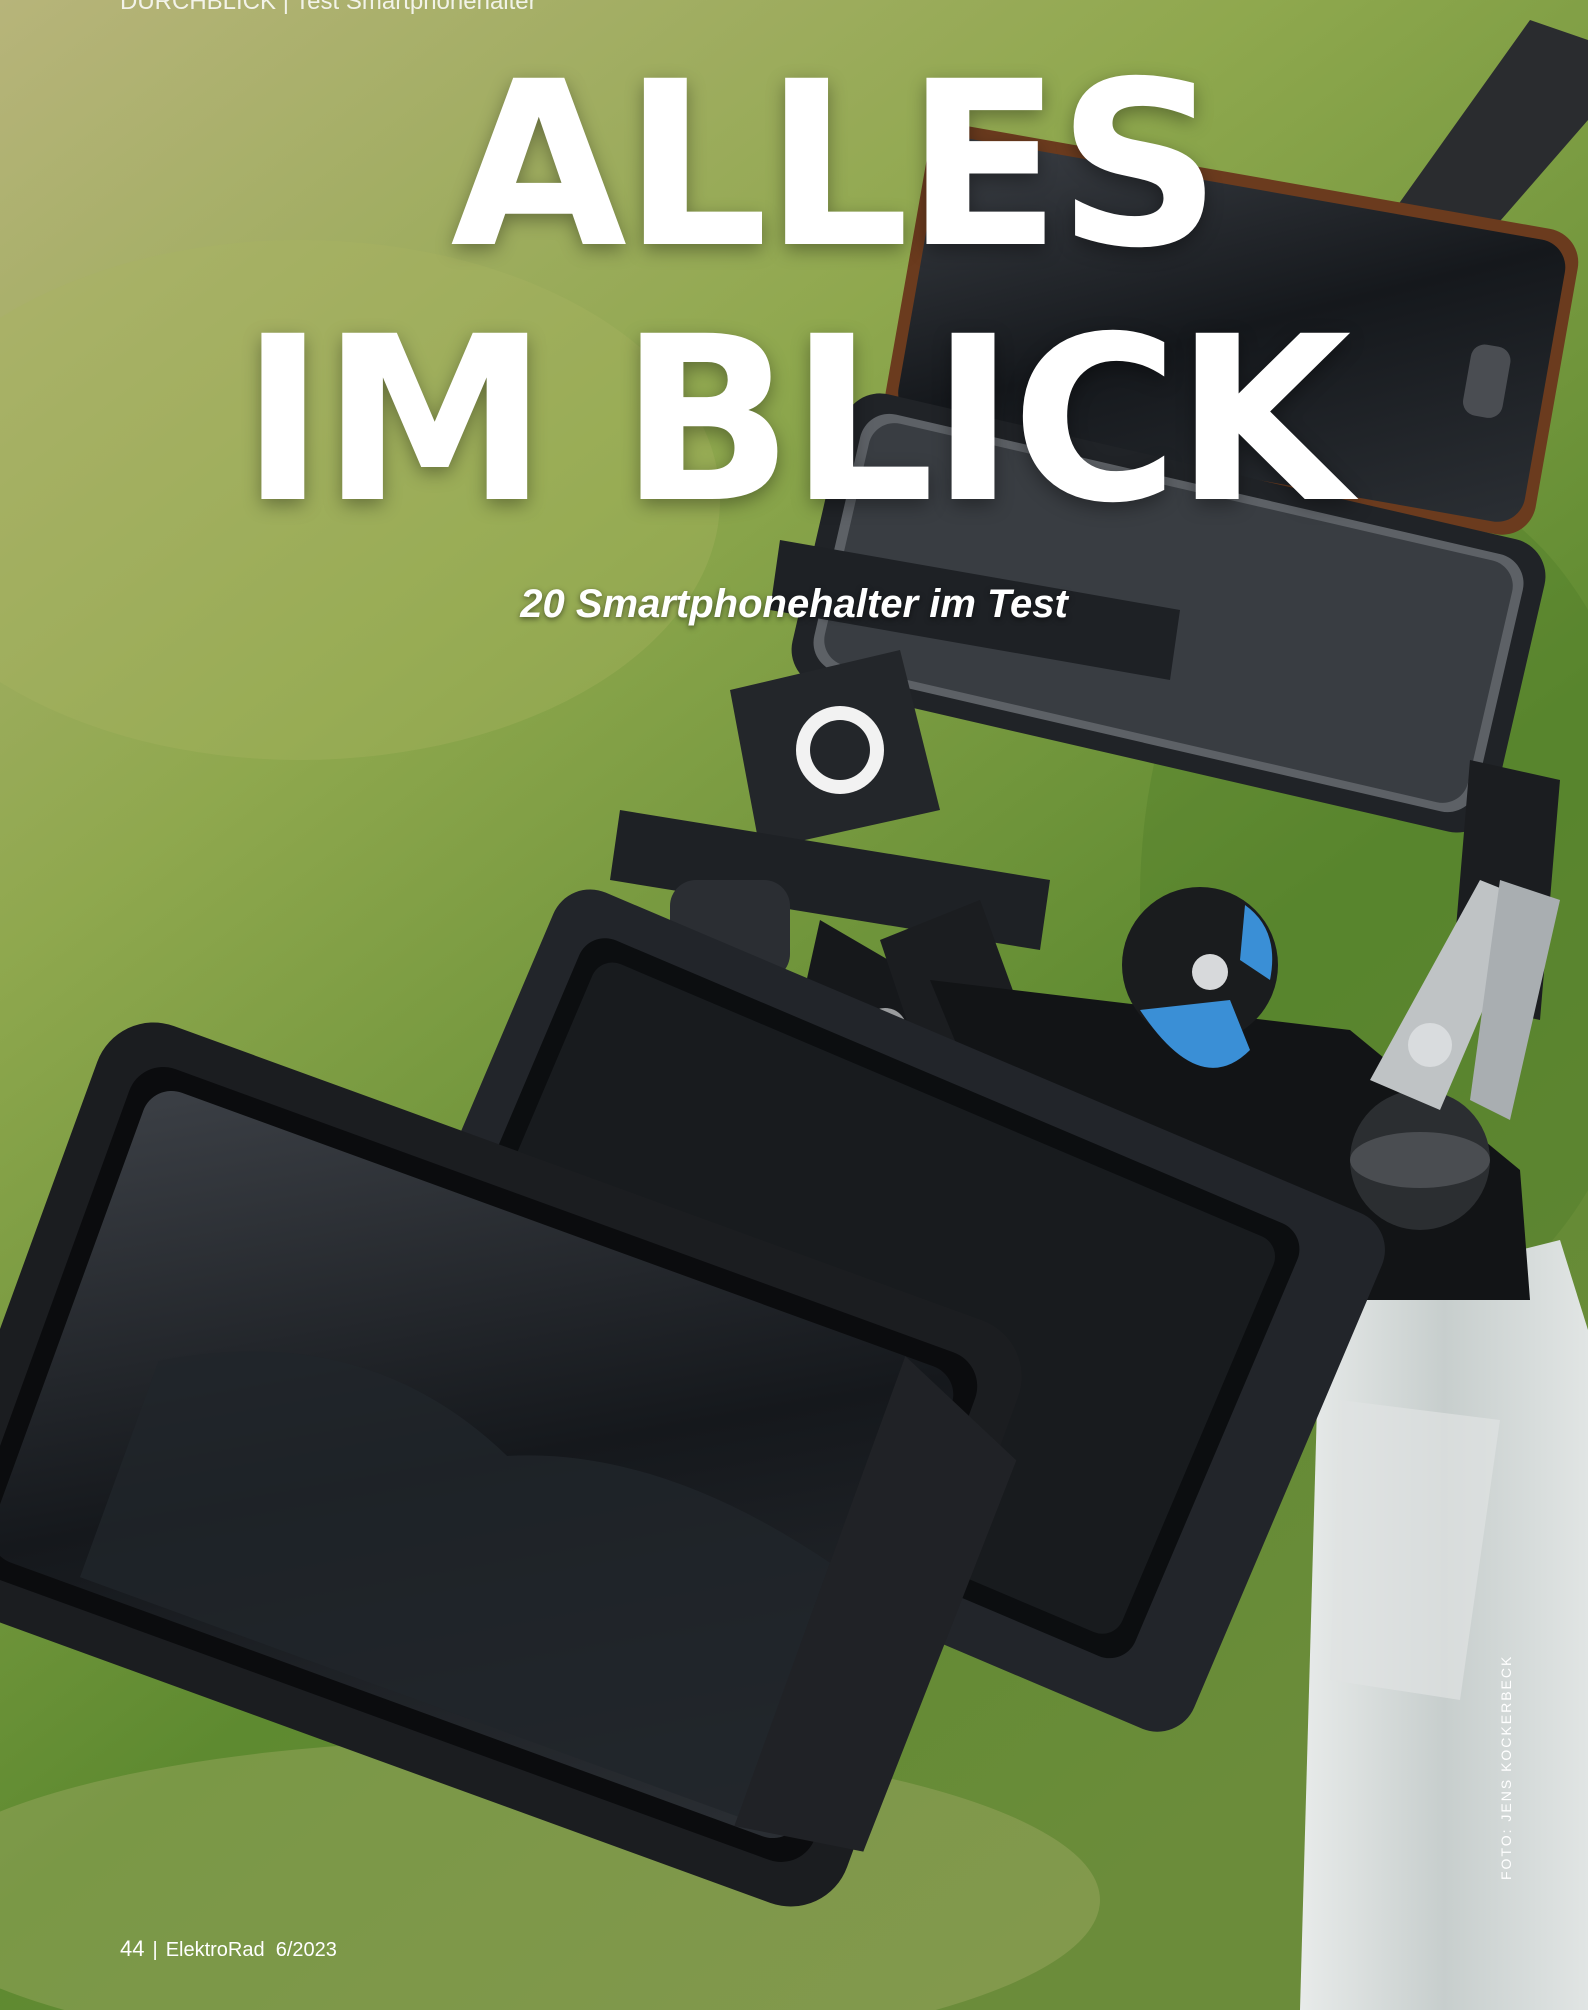 The width and height of the screenshot is (1588, 2010). I want to click on page-number: 44, so click(132, 1948).